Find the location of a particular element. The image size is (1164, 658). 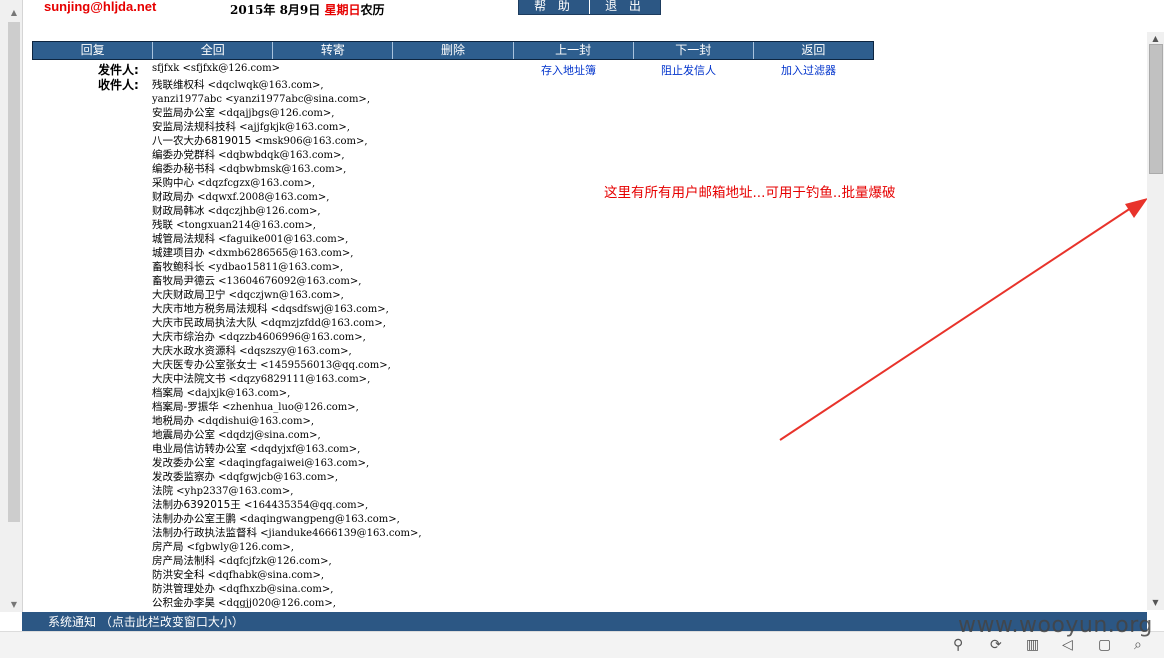

recipient-address: <dqszszy@163.com>, is located at coordinates (294, 351).